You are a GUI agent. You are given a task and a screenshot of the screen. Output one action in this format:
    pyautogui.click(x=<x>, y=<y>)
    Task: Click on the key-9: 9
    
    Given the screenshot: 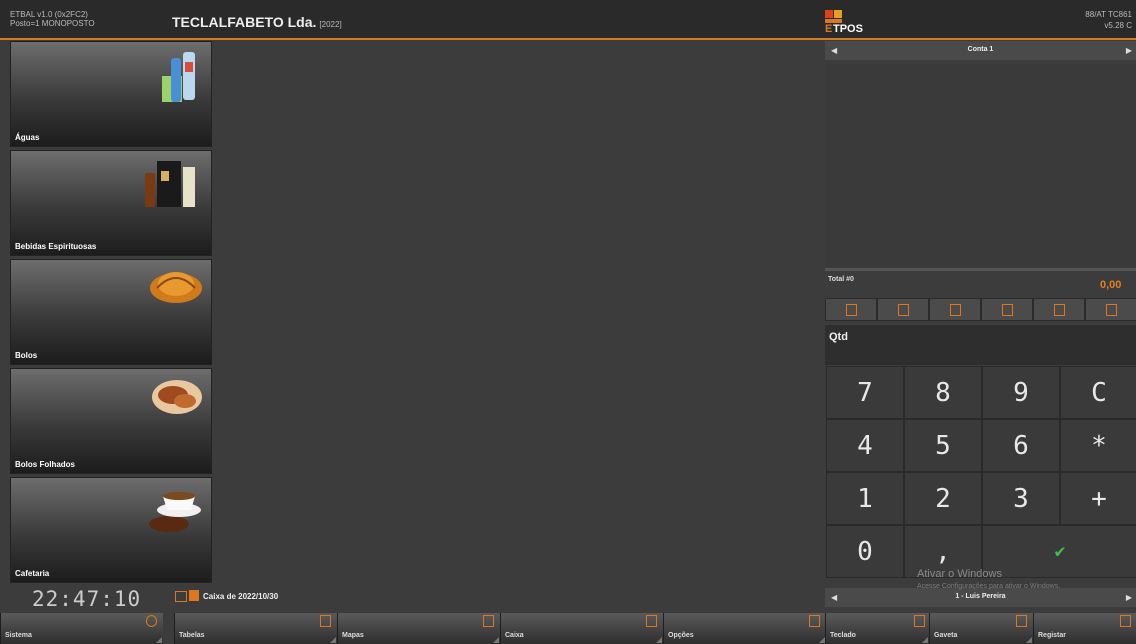 What is the action you would take?
    pyautogui.click(x=1021, y=392)
    